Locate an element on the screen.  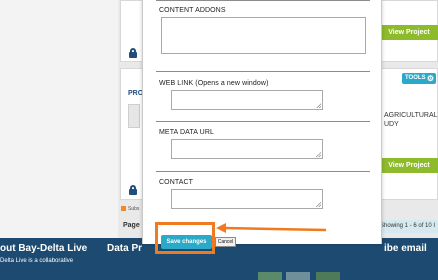
content-addons-section: CONTENT ADDONS is located at coordinates (263, 34).